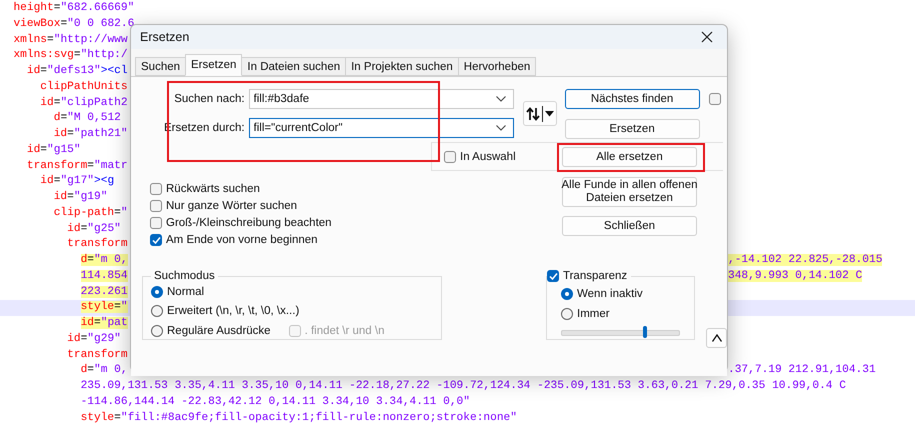 This screenshot has height=427, width=915. What do you see at coordinates (91, 134) in the screenshot?
I see `code-line: id="path21"` at bounding box center [91, 134].